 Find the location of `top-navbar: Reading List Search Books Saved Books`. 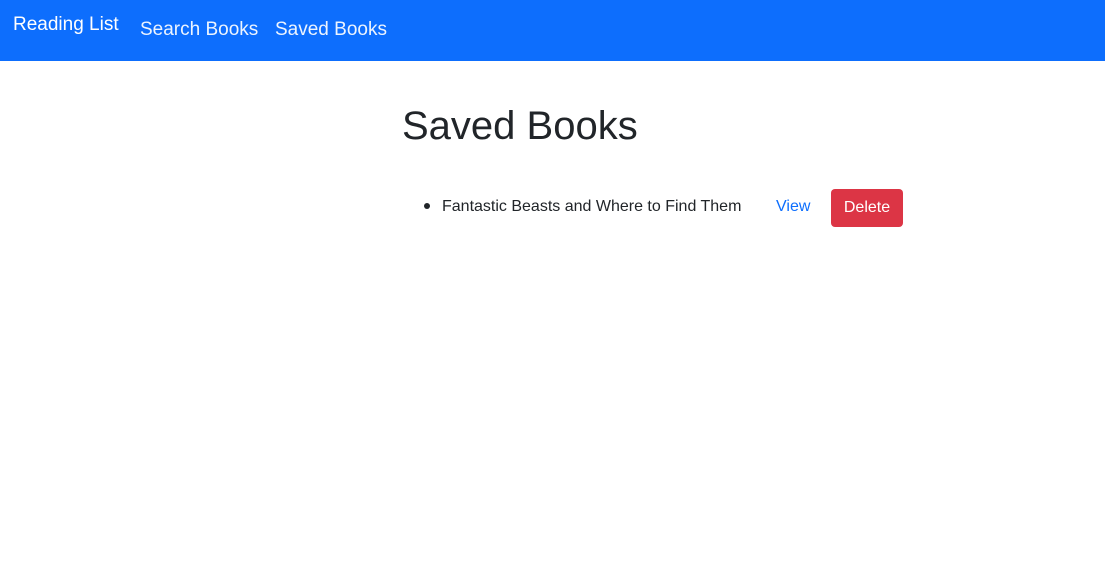

top-navbar: Reading List Search Books Saved Books is located at coordinates (552, 30).